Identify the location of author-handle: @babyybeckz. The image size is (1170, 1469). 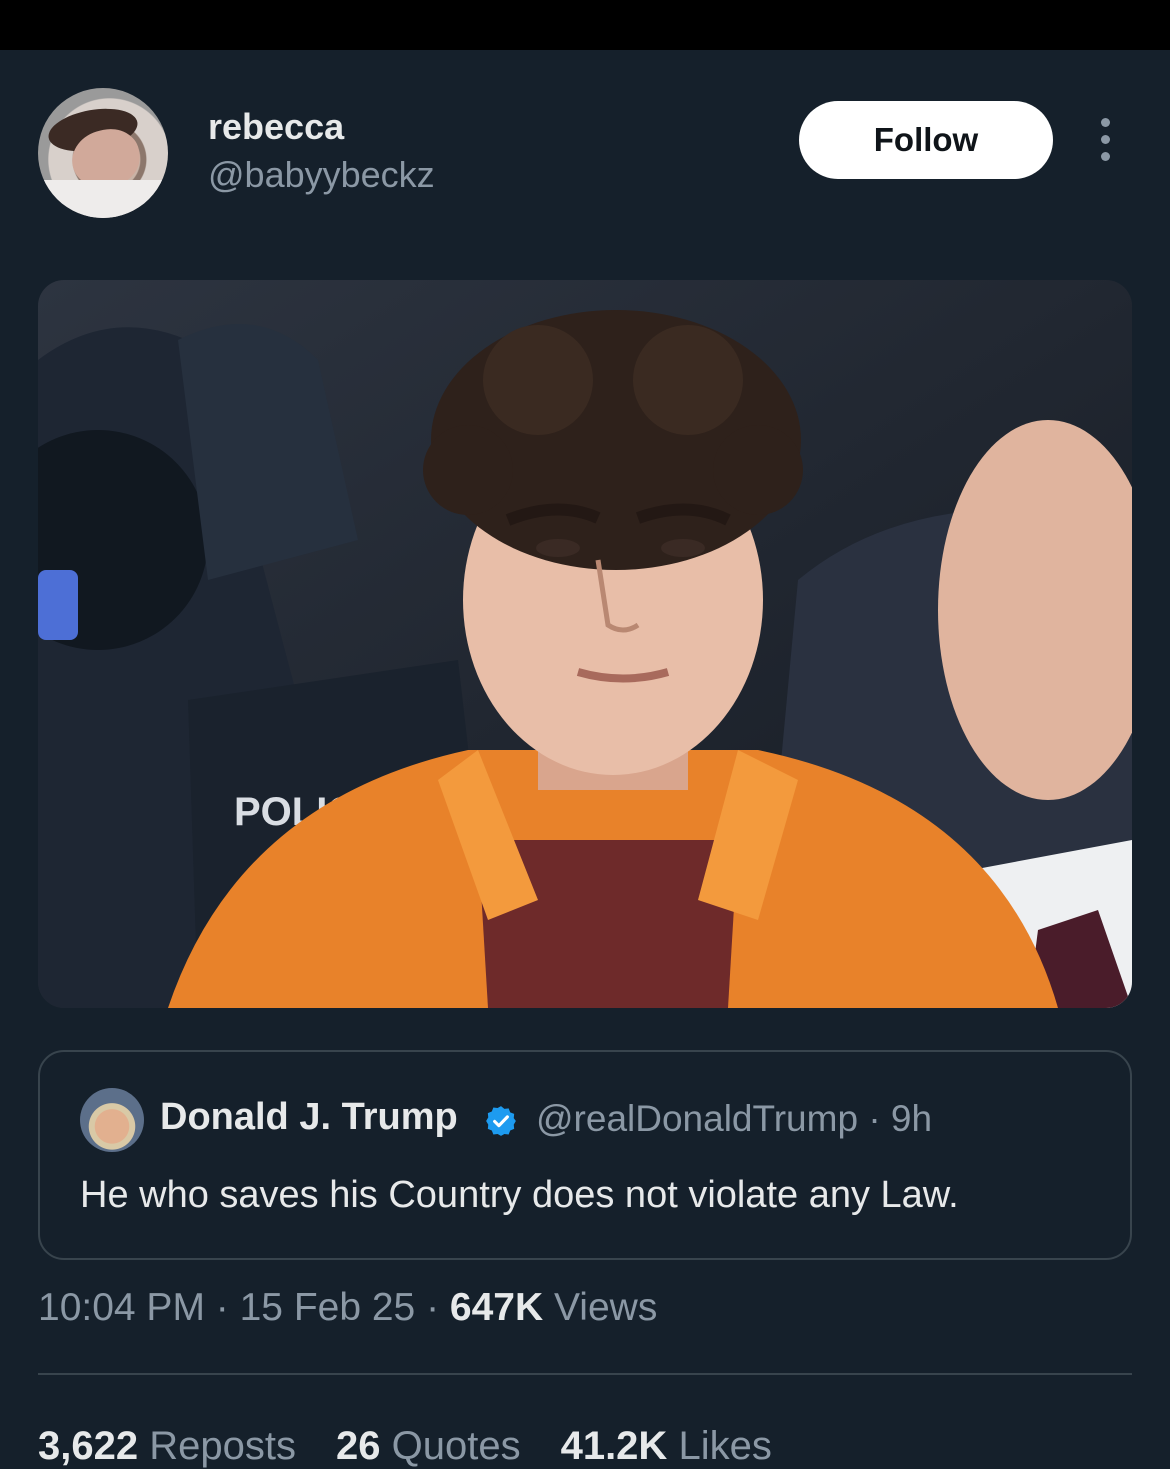
(321, 175).